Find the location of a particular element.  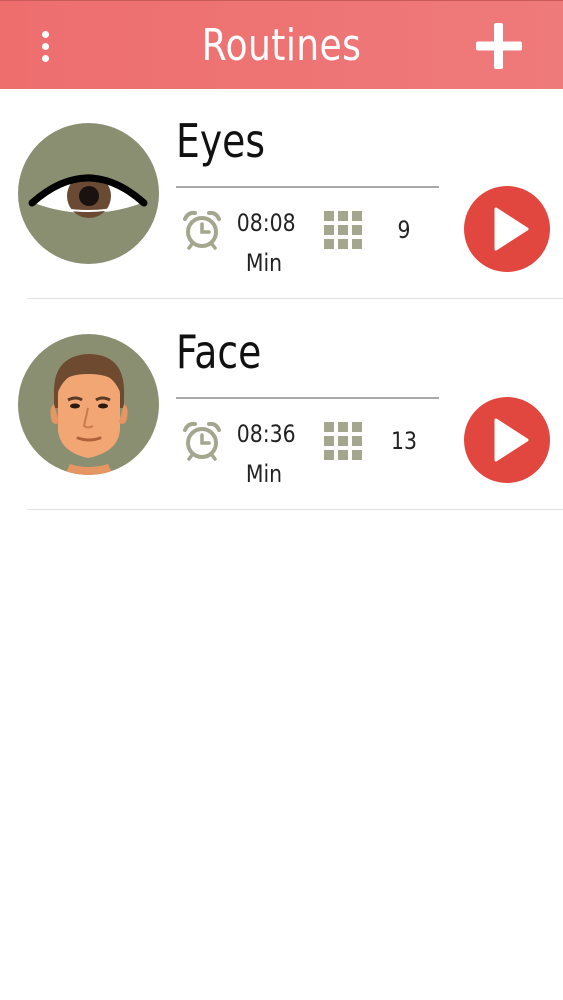

eye-icon is located at coordinates (88, 196).